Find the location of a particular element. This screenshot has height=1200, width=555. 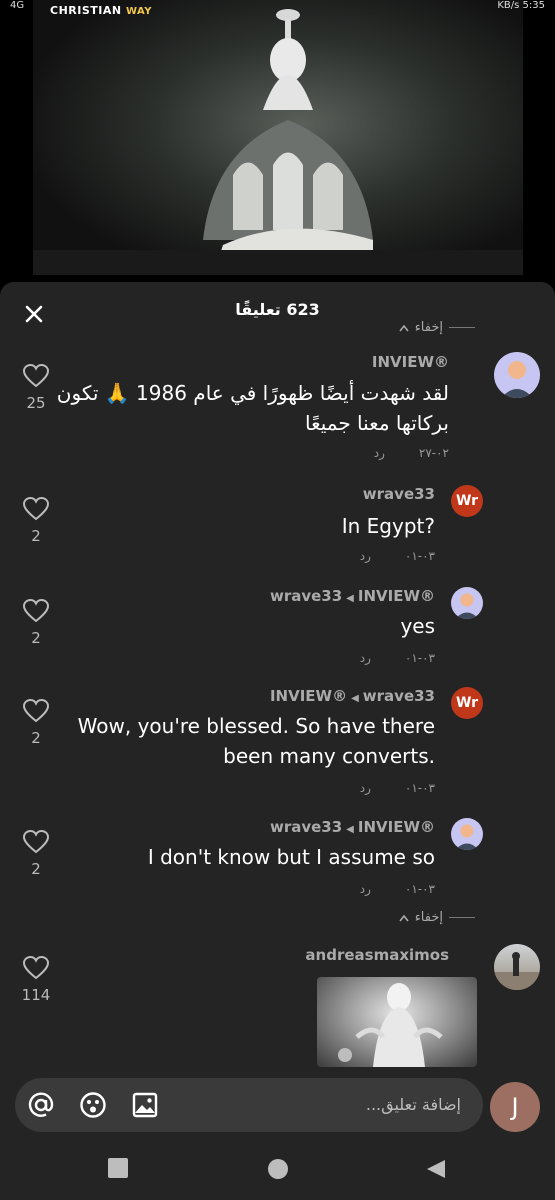

like-count: 25 is located at coordinates (36, 403).